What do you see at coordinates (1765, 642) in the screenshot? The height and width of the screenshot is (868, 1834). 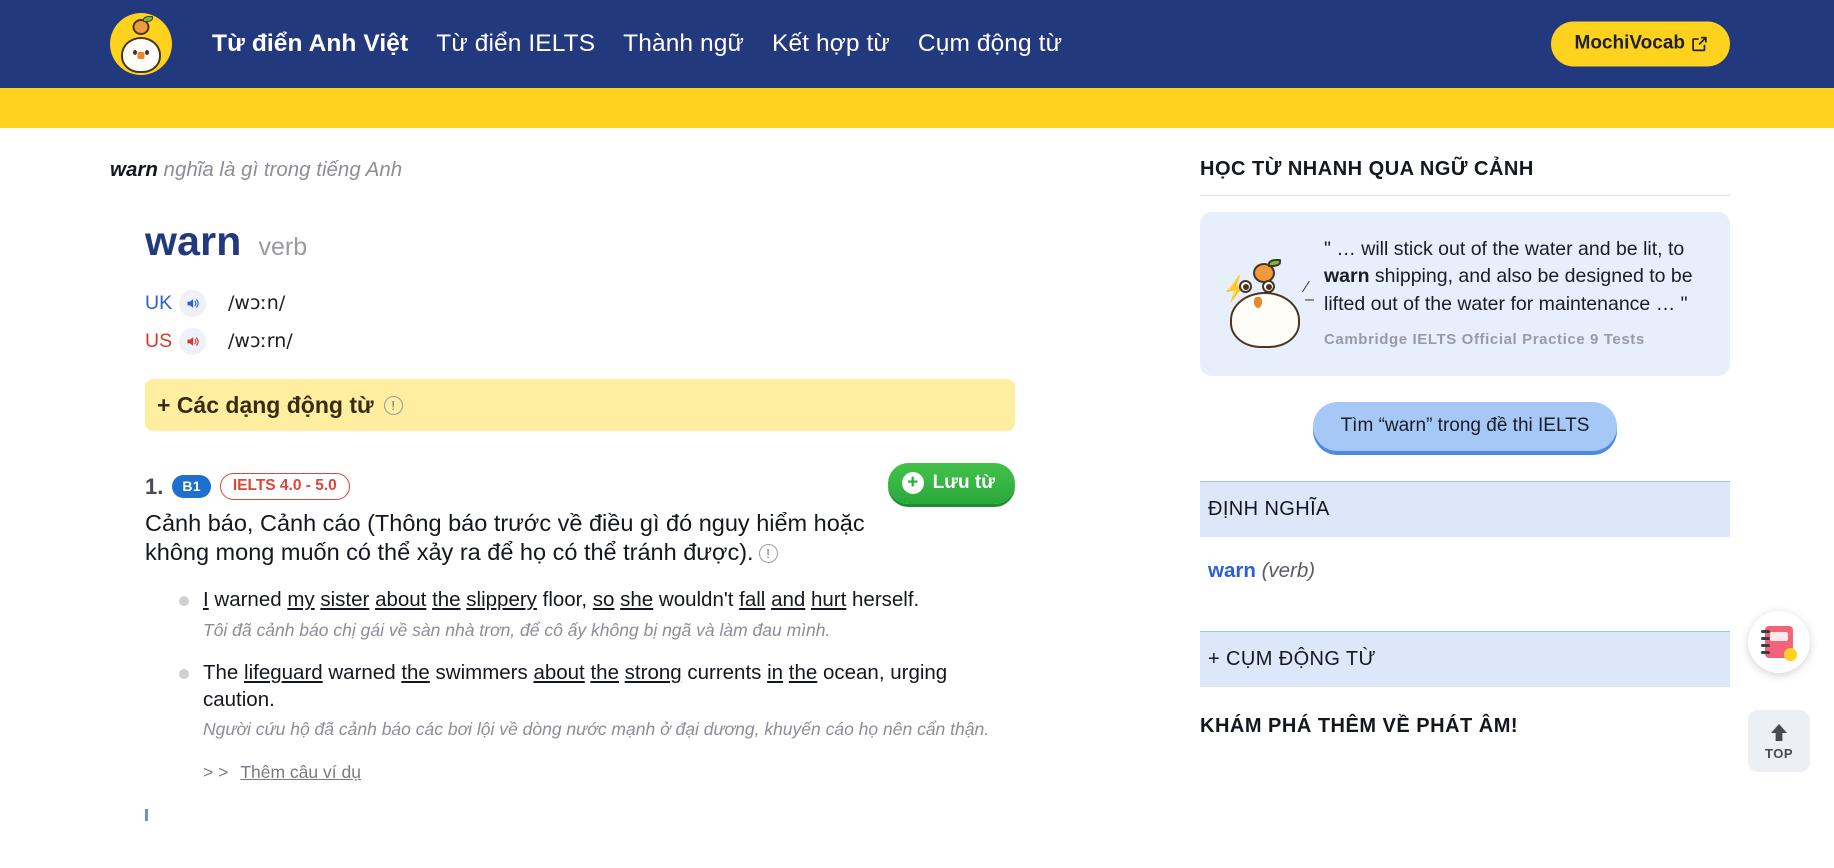 I see `flashcard-rings-icon` at bounding box center [1765, 642].